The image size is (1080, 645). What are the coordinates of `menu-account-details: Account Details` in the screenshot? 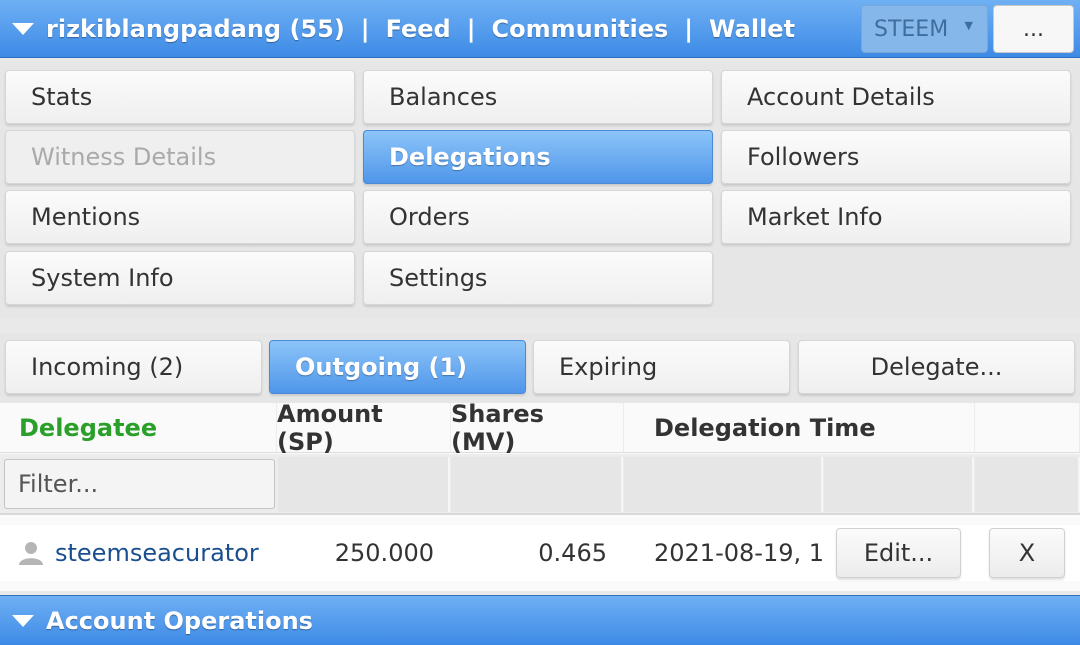 It's located at (896, 97).